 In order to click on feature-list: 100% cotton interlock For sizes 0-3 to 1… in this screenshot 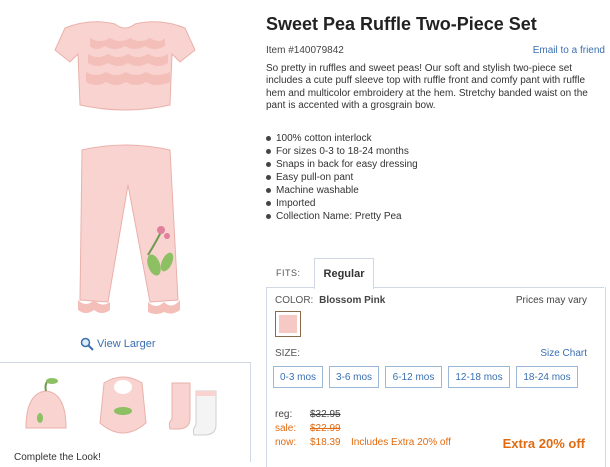, I will do `click(342, 177)`.